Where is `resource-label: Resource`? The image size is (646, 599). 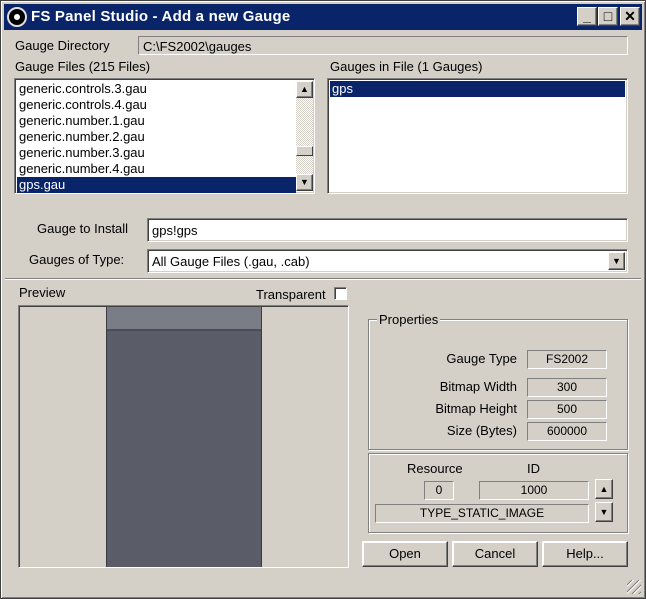
resource-label: Resource is located at coordinates (435, 468).